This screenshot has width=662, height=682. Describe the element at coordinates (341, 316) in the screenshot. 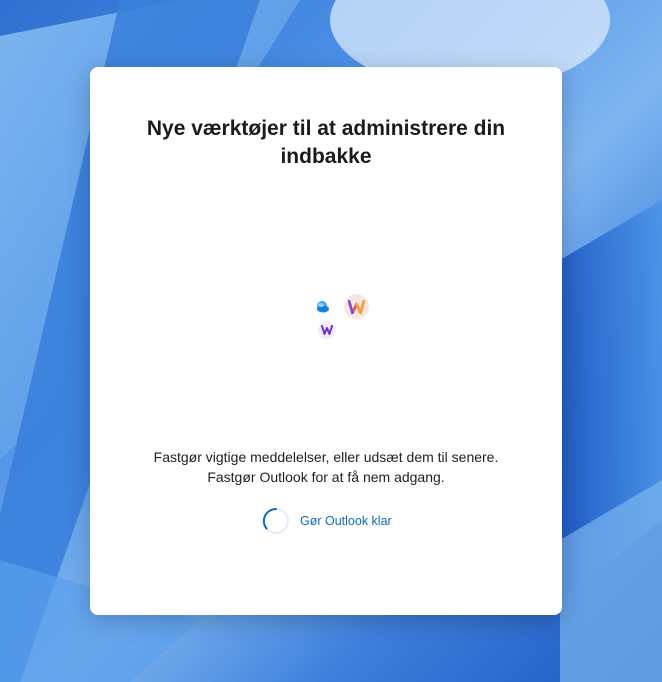

I see `feature-illustration` at that location.